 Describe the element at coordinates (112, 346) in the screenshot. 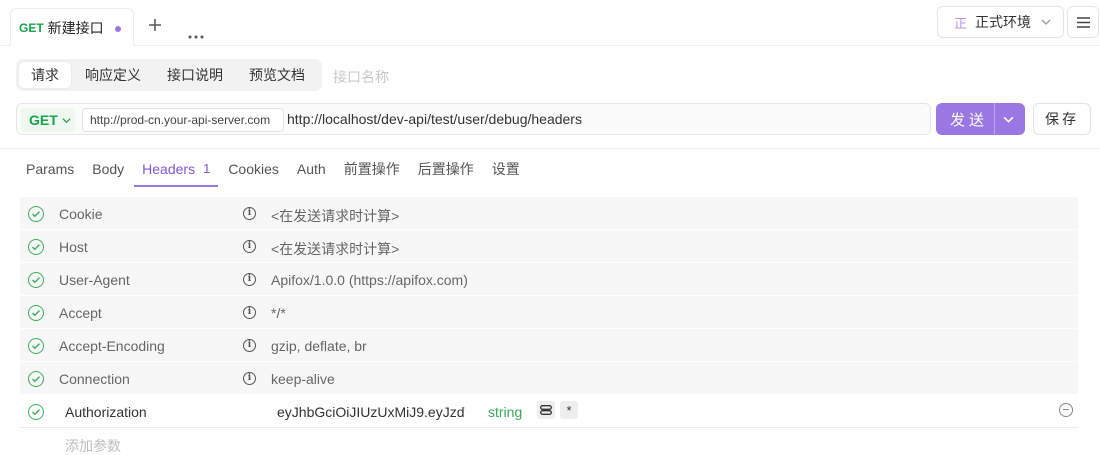

I see `header-key: Accept-Encoding` at that location.